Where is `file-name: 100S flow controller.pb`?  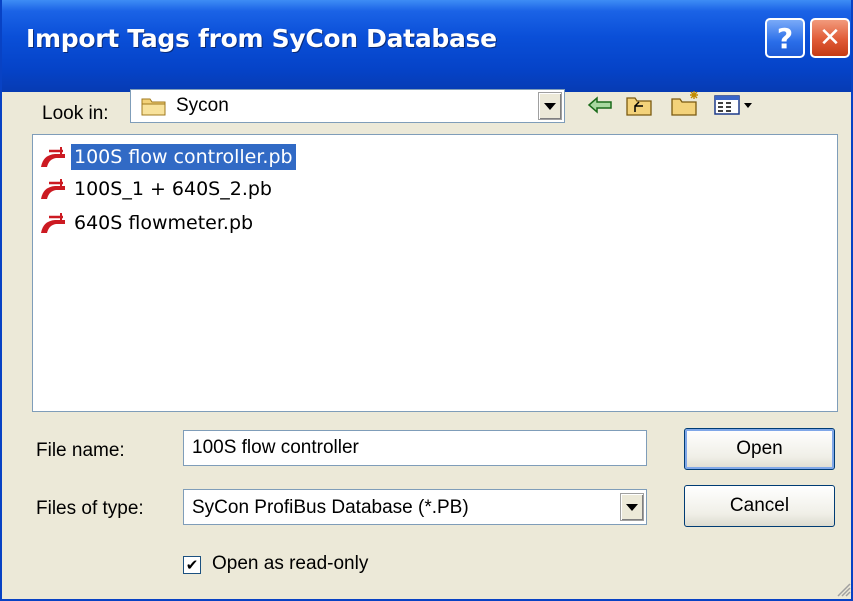 file-name: 100S flow controller.pb is located at coordinates (183, 157).